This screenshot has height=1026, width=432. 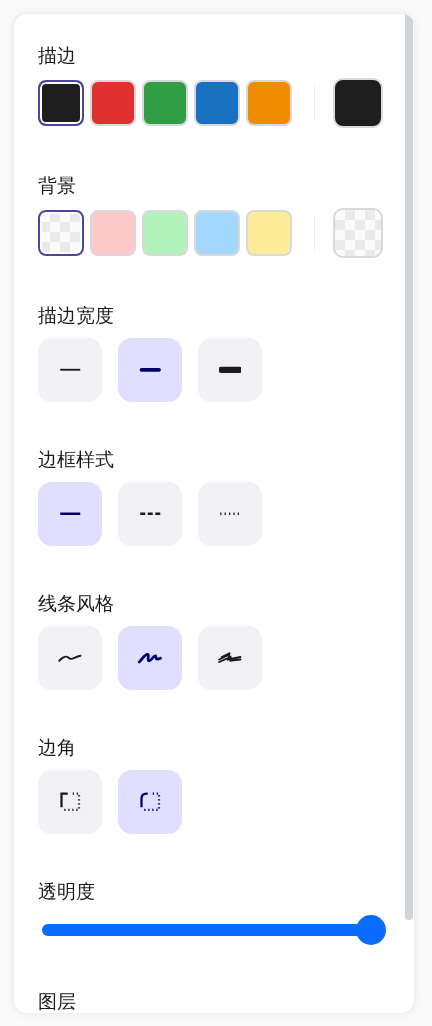 I want to click on section-title: 边框样式, so click(x=76, y=459).